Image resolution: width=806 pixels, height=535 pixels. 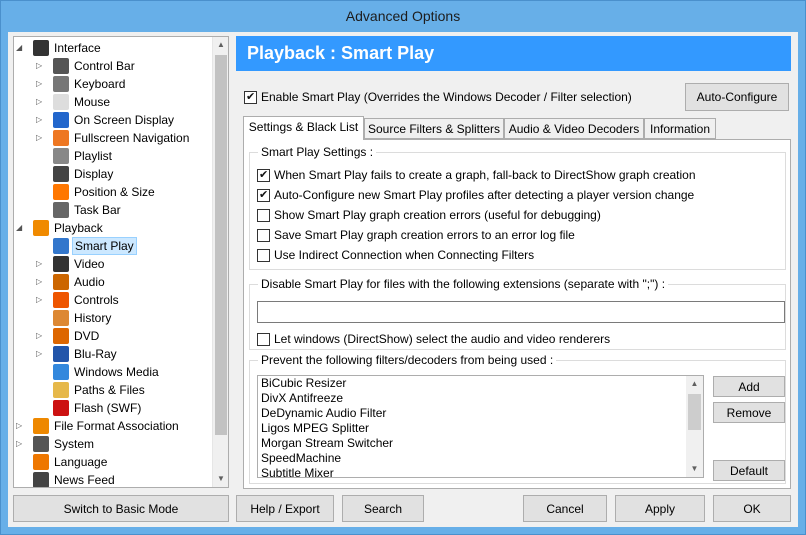 I want to click on system-icon, so click(x=41, y=444).